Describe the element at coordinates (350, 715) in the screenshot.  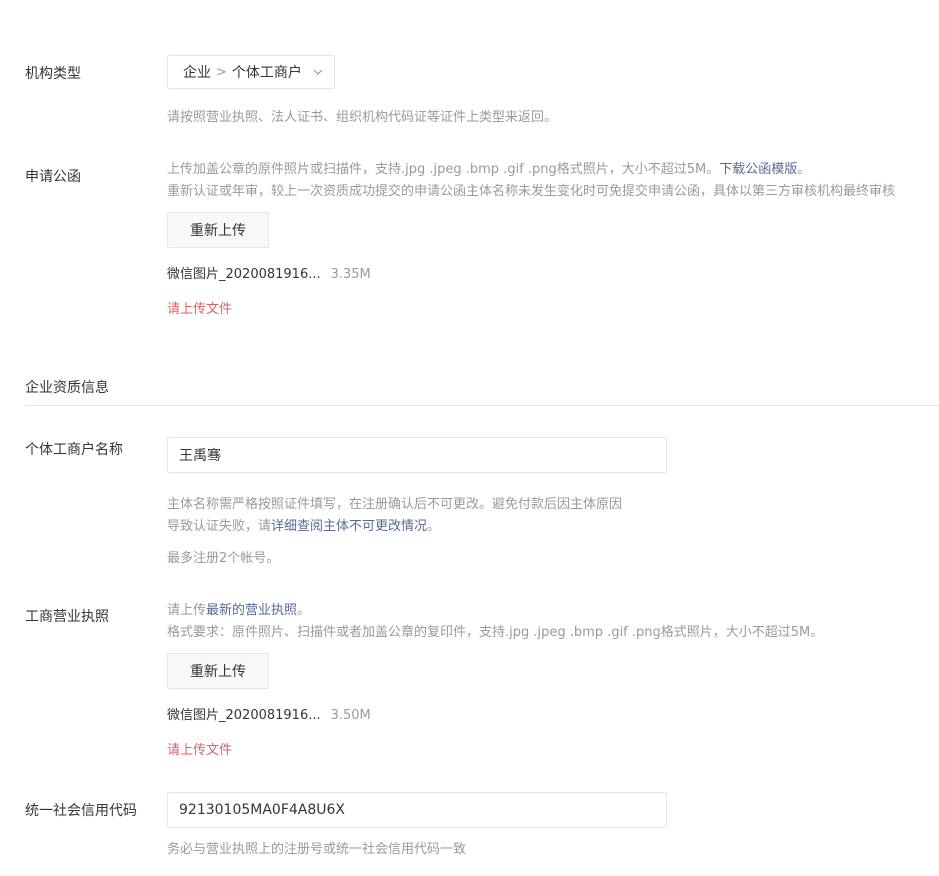
I see `license-file-size: 3.50M` at that location.